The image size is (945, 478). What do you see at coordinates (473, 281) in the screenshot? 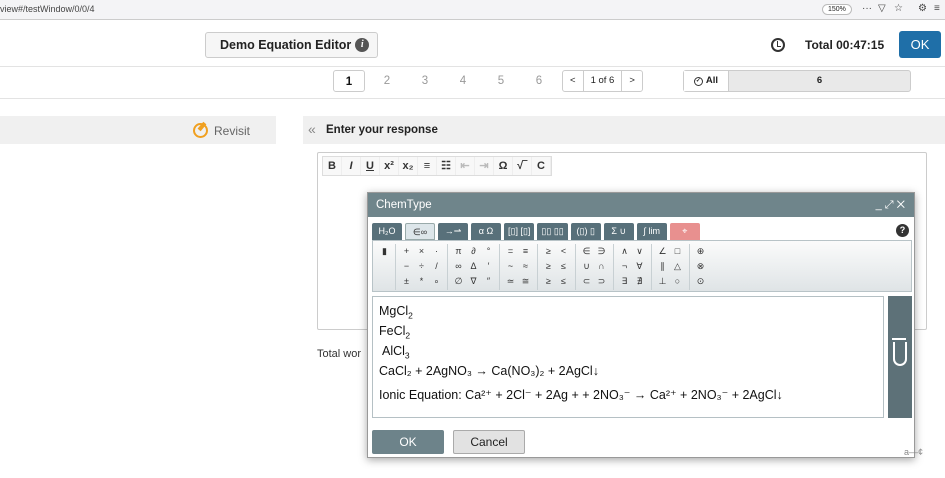
I see `palette-symbol-button: ∇` at bounding box center [473, 281].